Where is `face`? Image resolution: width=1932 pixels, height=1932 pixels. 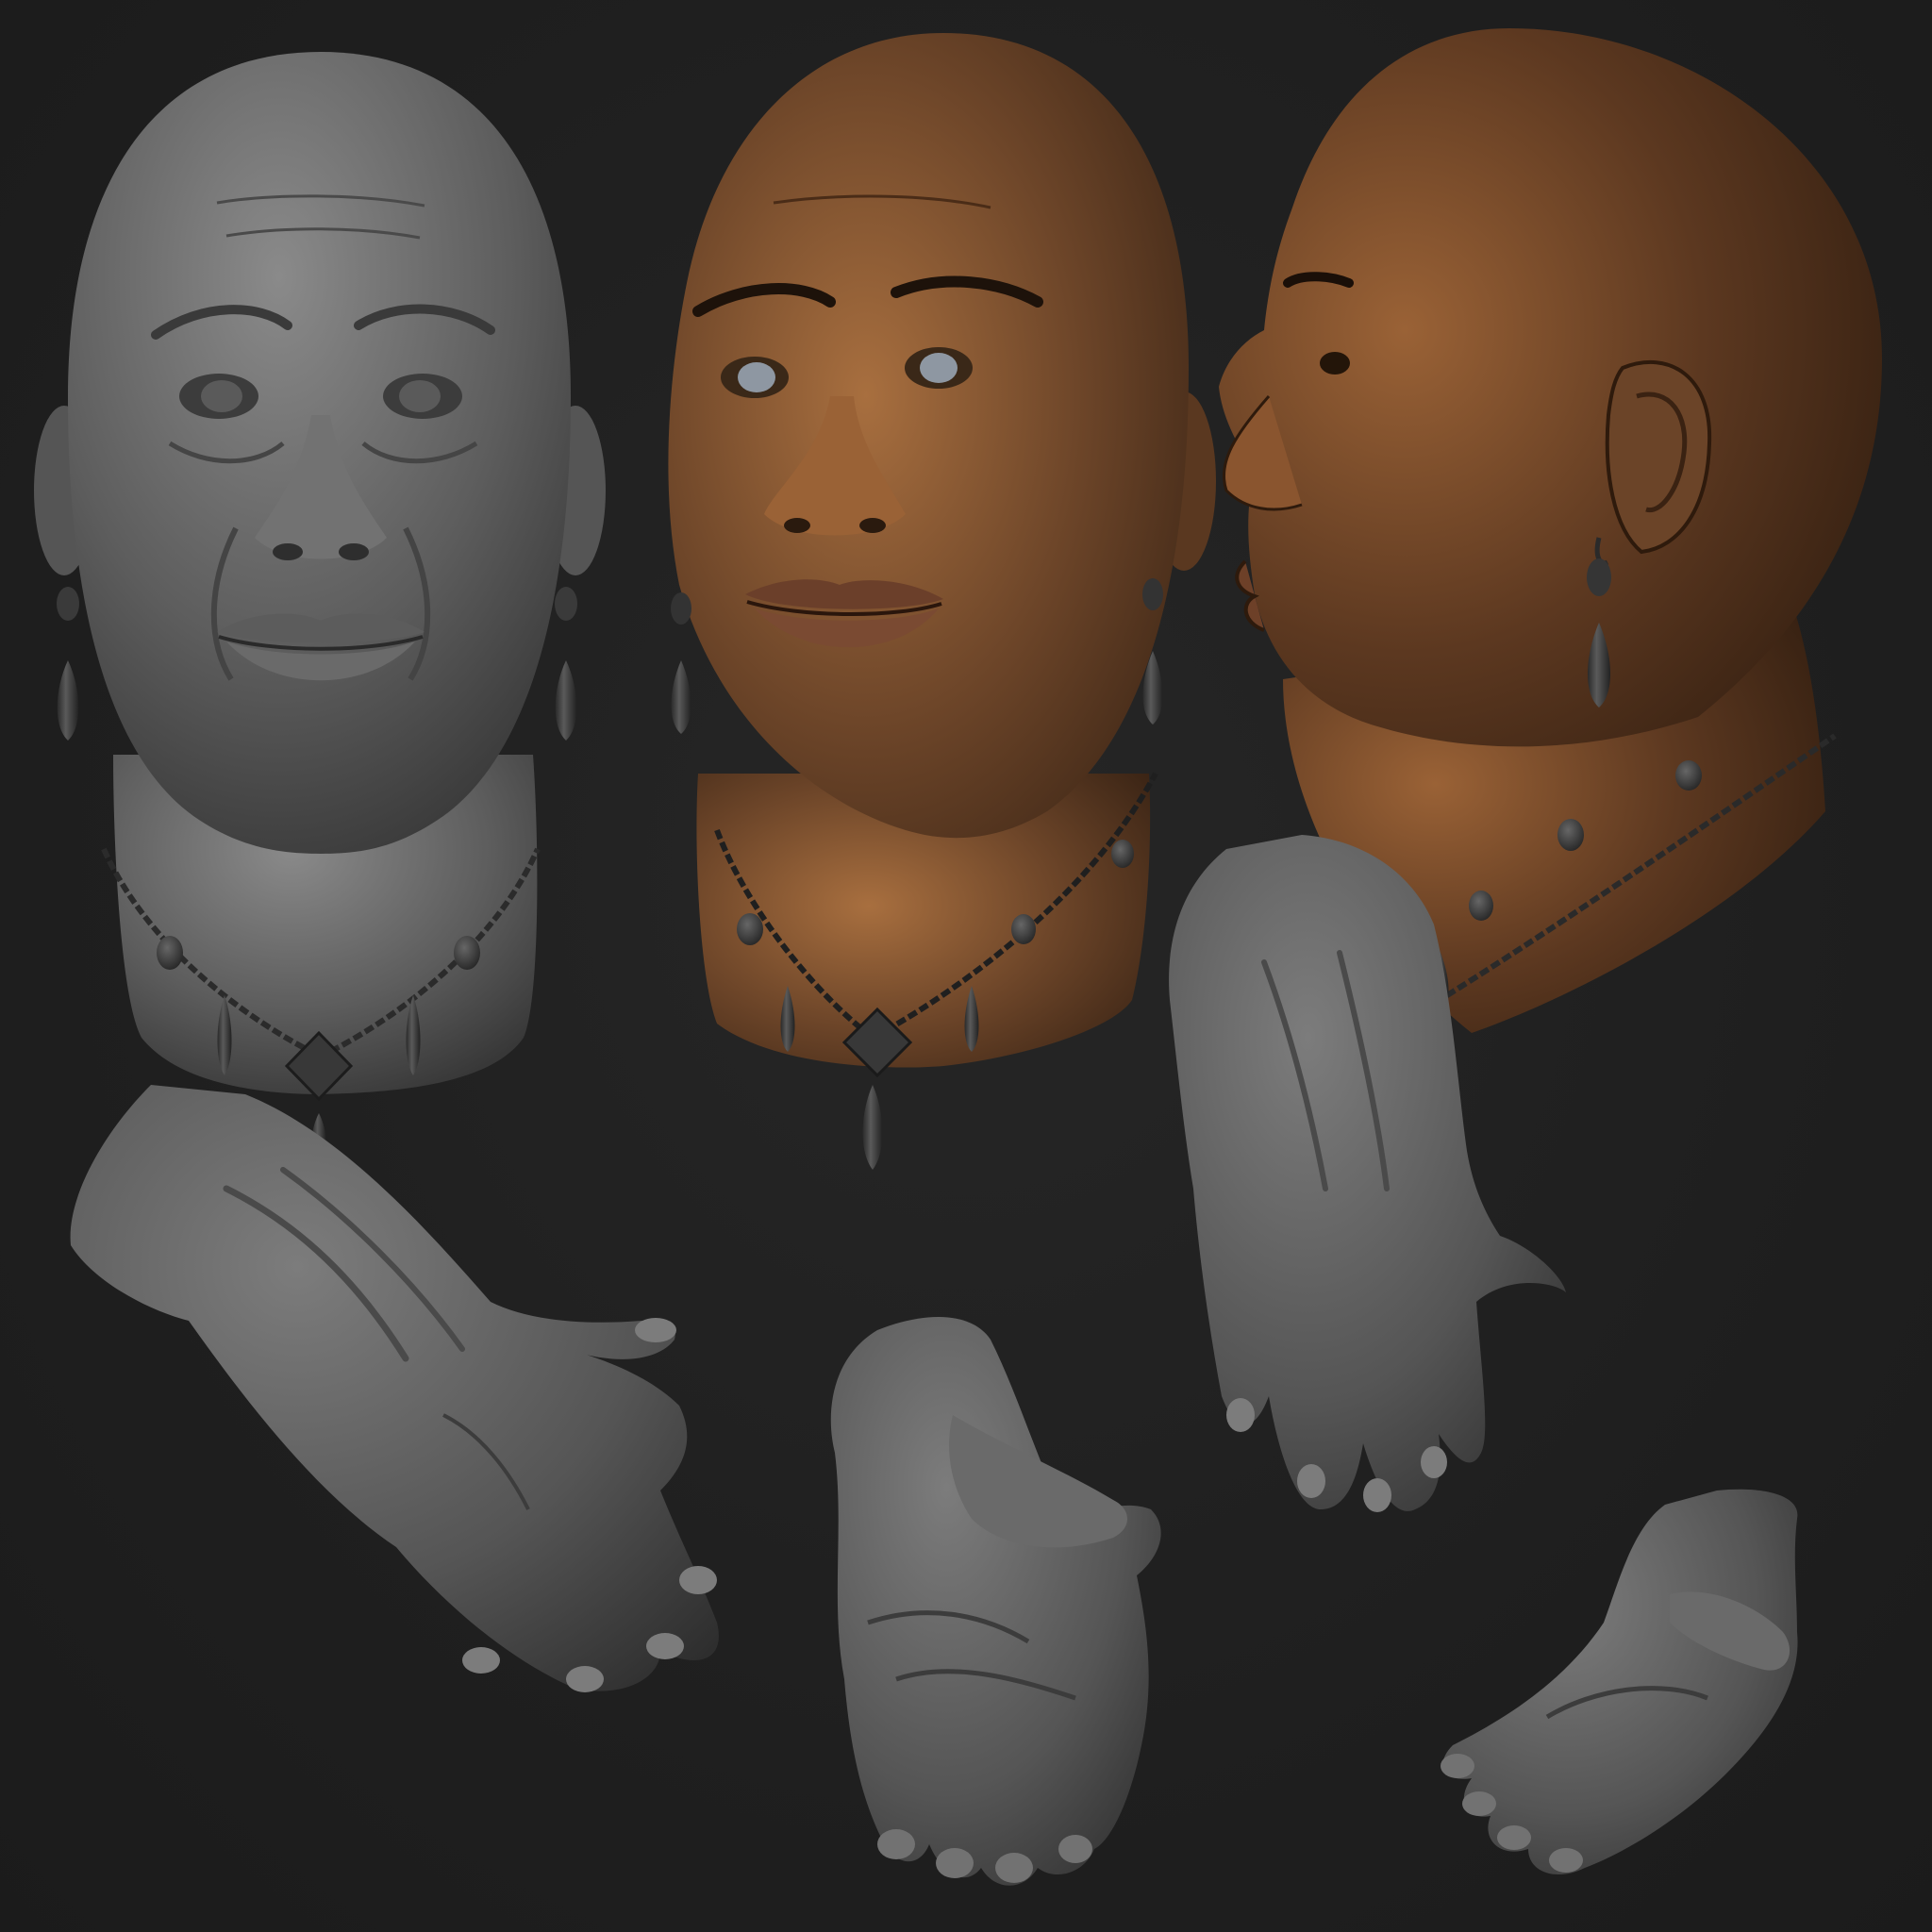
face is located at coordinates (929, 436).